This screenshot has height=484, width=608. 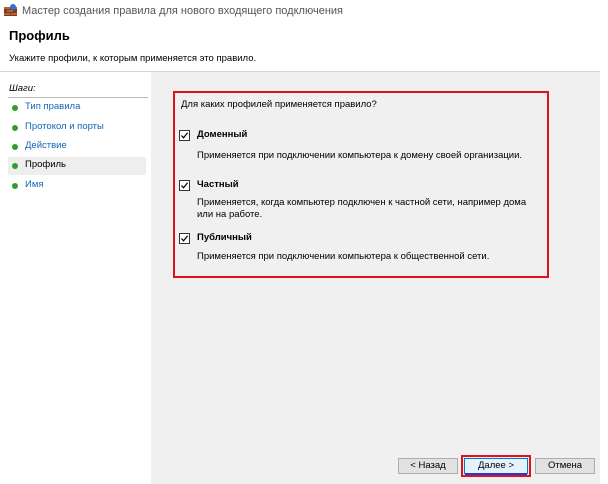 What do you see at coordinates (46, 145) in the screenshot?
I see `sidebar-item-label: Действие` at bounding box center [46, 145].